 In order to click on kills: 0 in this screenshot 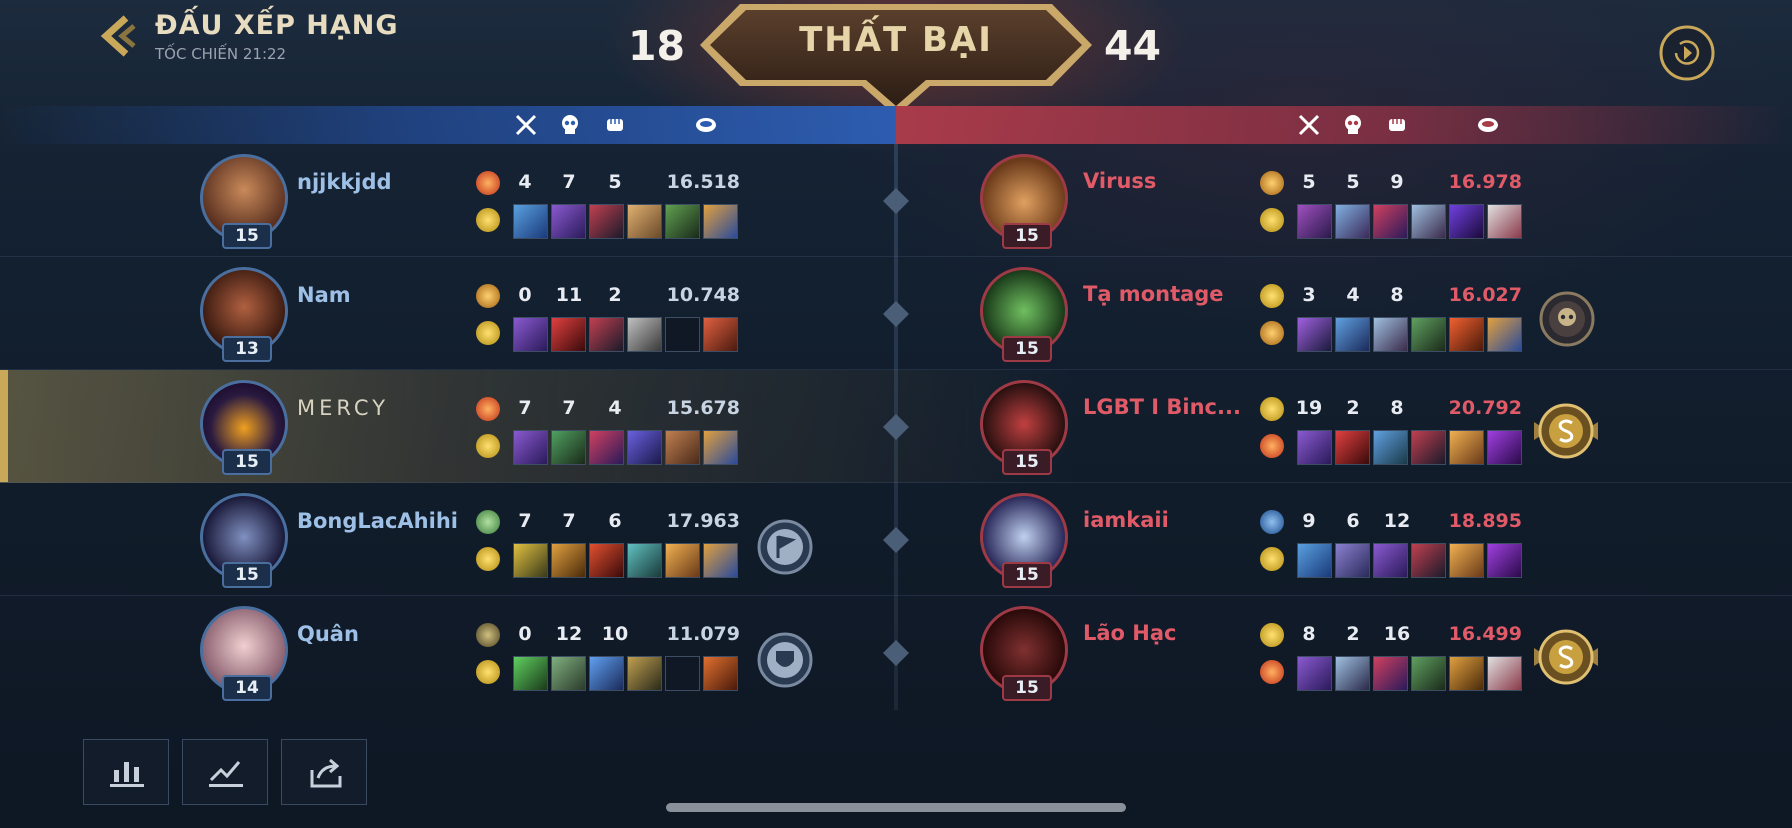, I will do `click(525, 634)`.